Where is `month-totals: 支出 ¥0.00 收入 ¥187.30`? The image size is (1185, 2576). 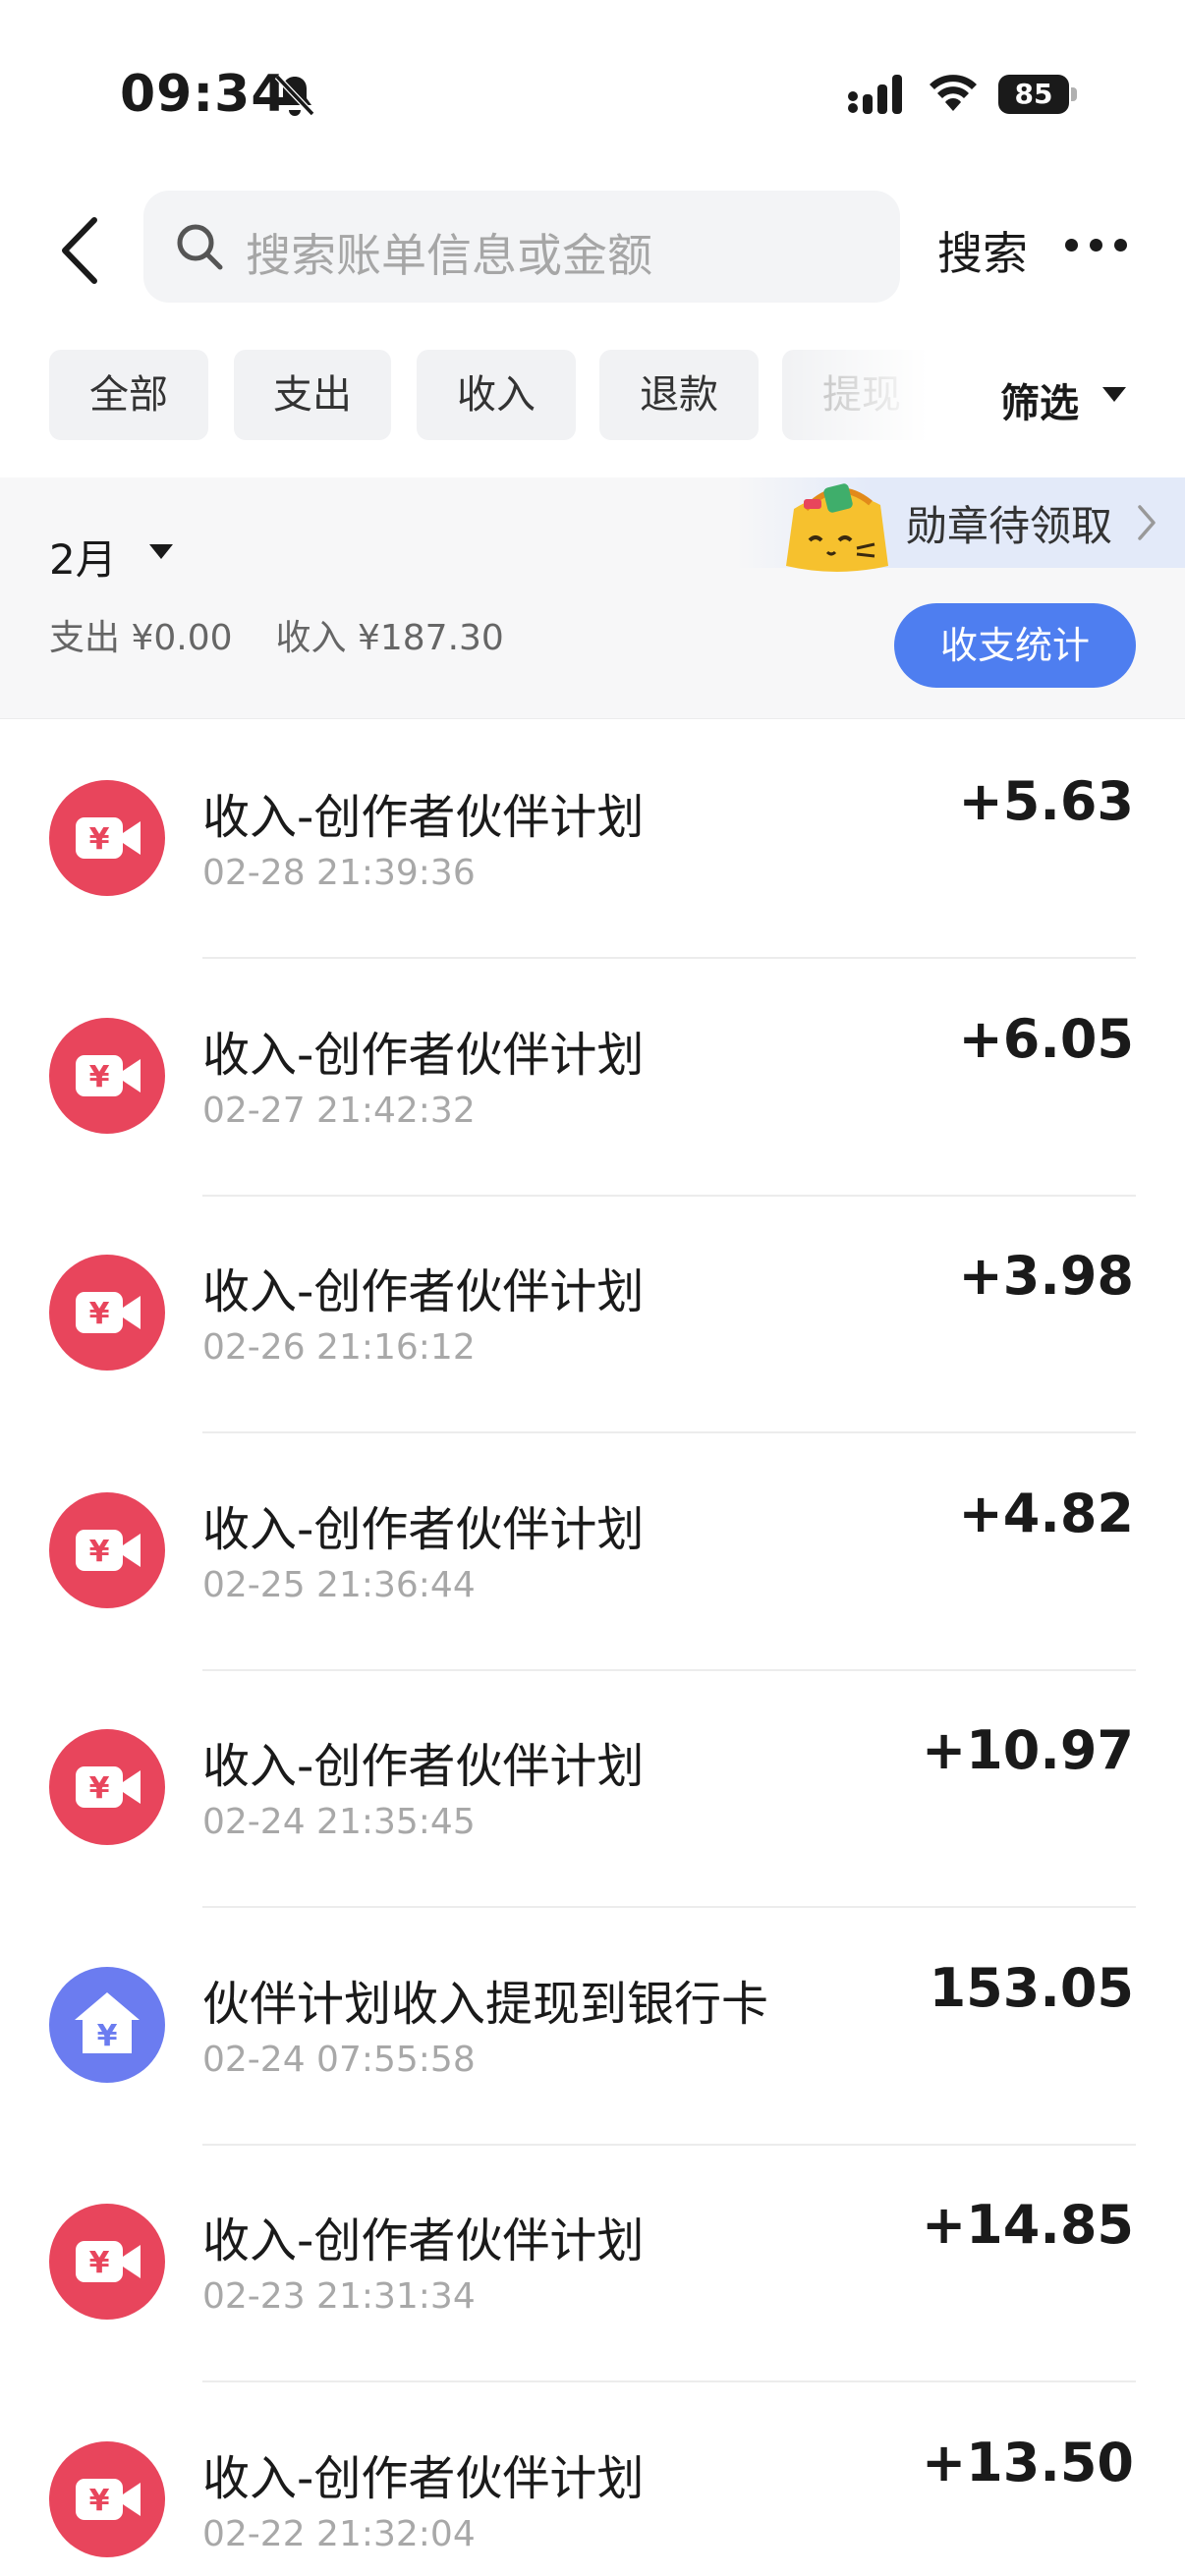
month-totals: 支出 ¥0.00 收入 ¥187.30 is located at coordinates (298, 634).